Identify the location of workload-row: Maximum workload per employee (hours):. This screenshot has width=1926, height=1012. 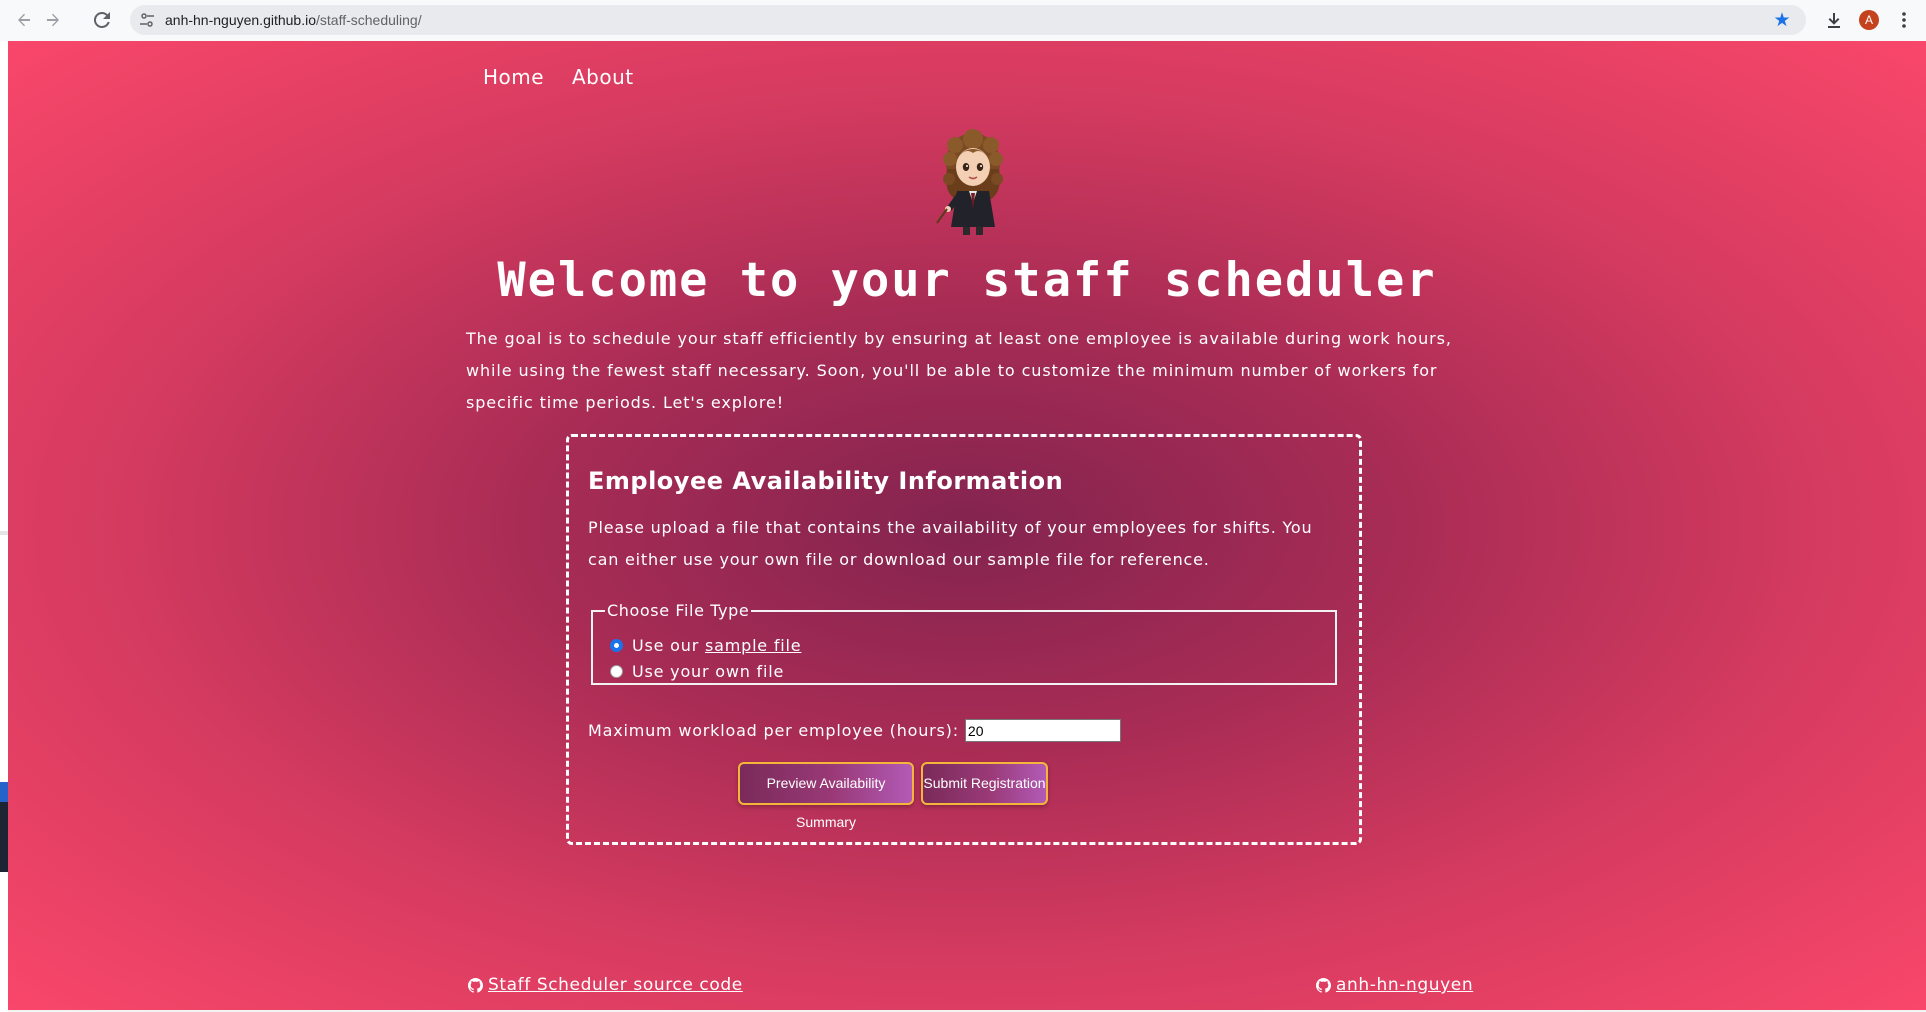
(854, 730).